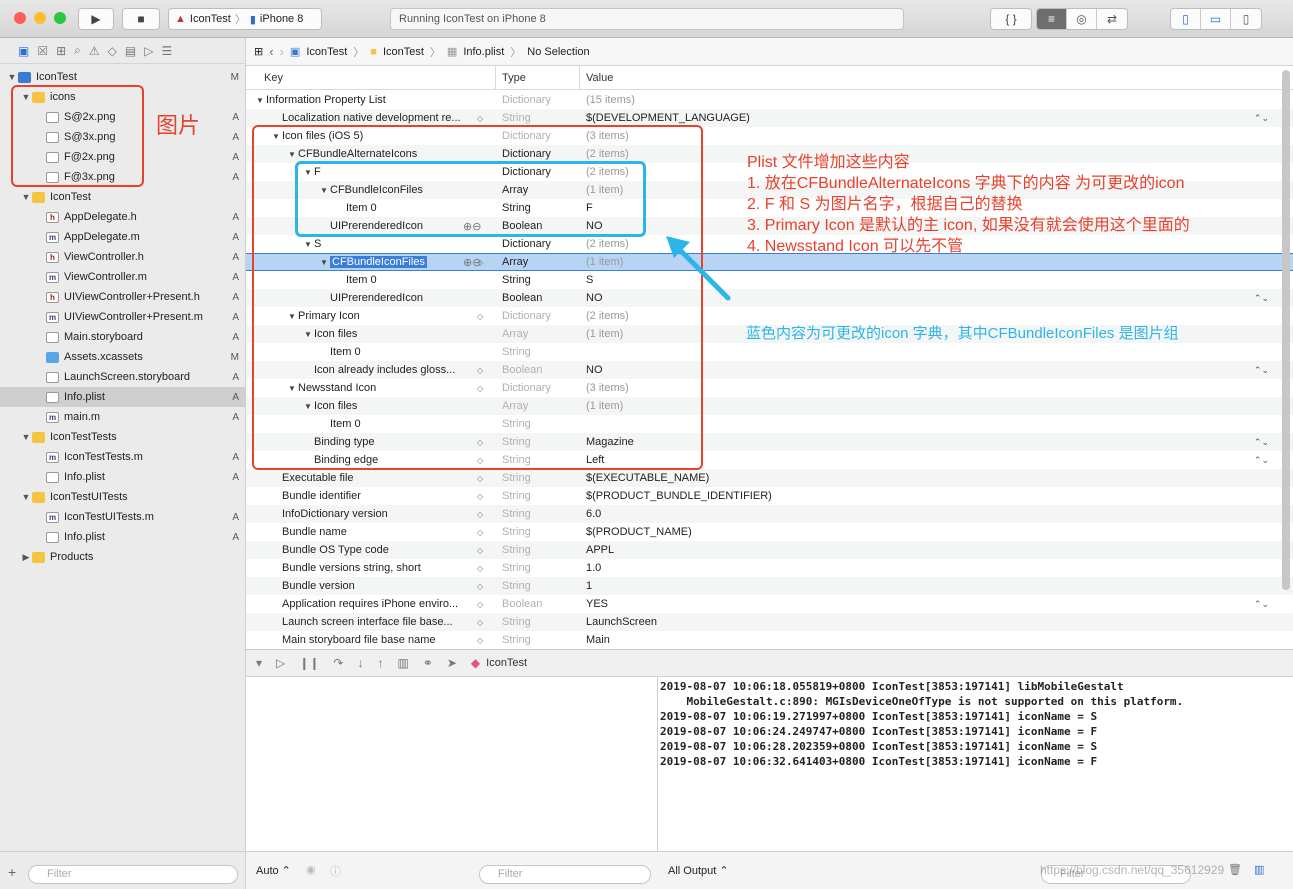 This screenshot has height=889, width=1293. Describe the element at coordinates (122, 337) in the screenshot. I see `file-tree-item: Main.storyboard A` at that location.